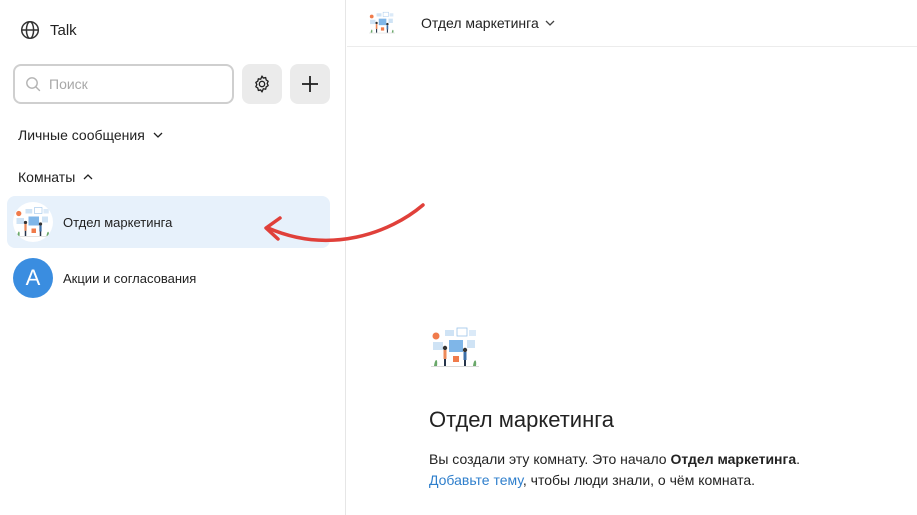  Describe the element at coordinates (130, 278) in the screenshot. I see `room-name: Акции и согласования` at that location.